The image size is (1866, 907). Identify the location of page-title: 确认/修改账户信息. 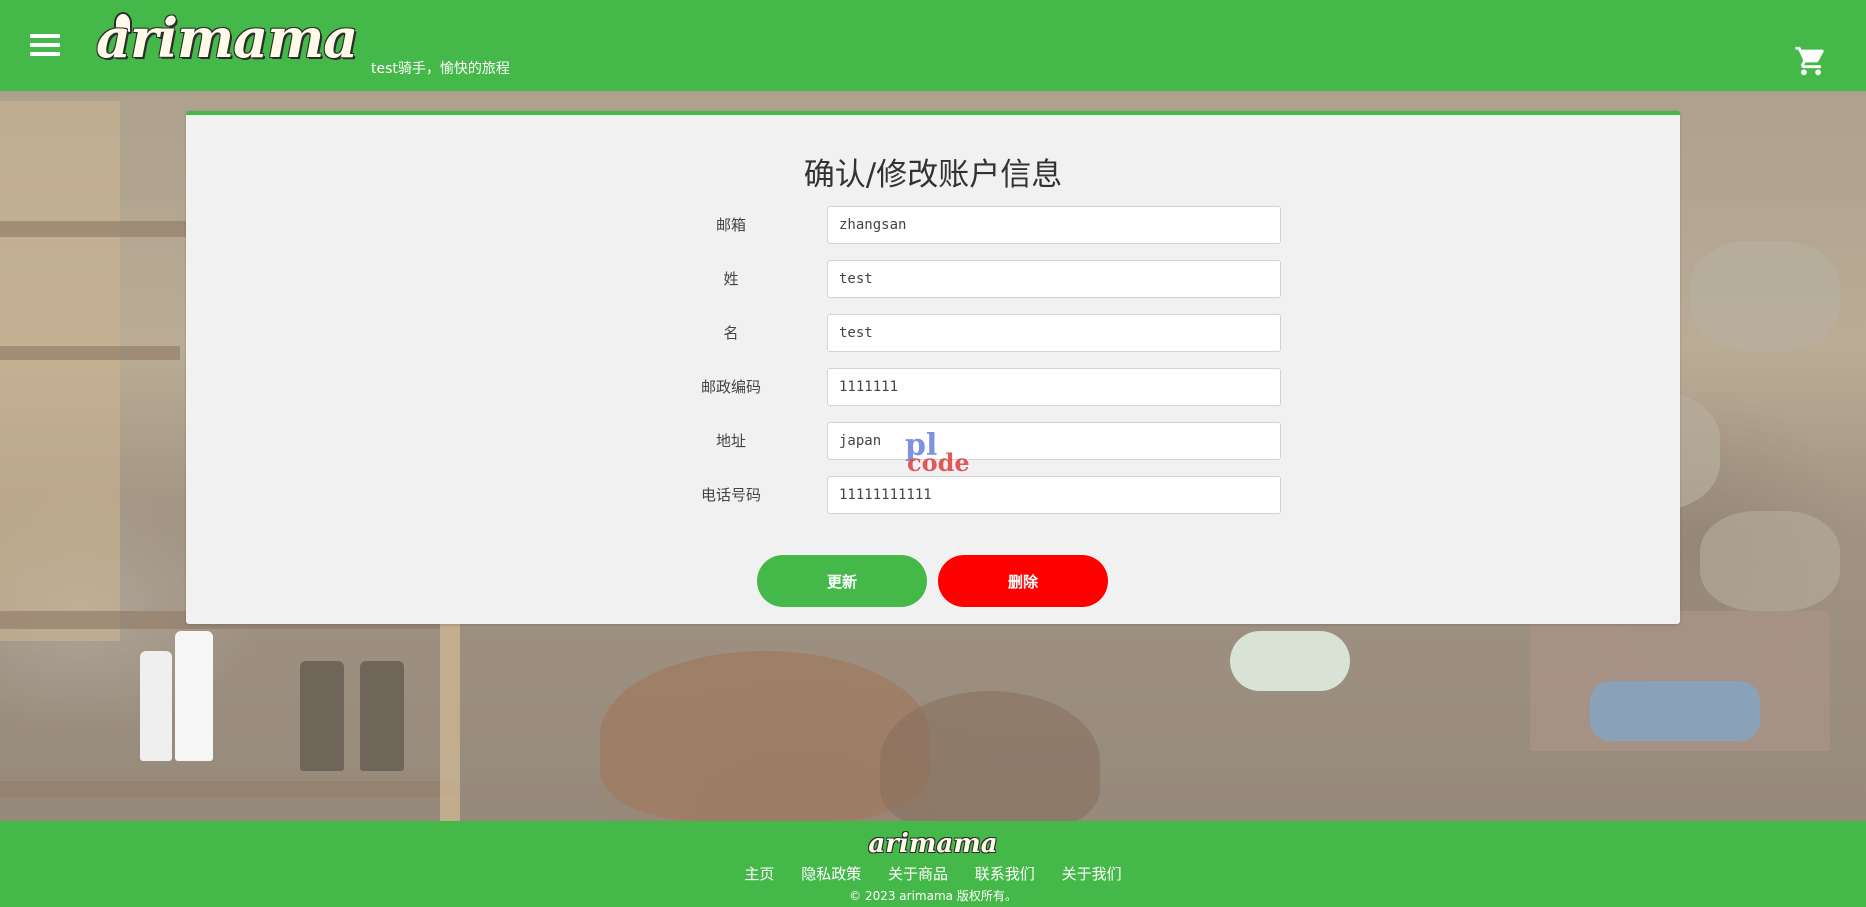
(933, 175).